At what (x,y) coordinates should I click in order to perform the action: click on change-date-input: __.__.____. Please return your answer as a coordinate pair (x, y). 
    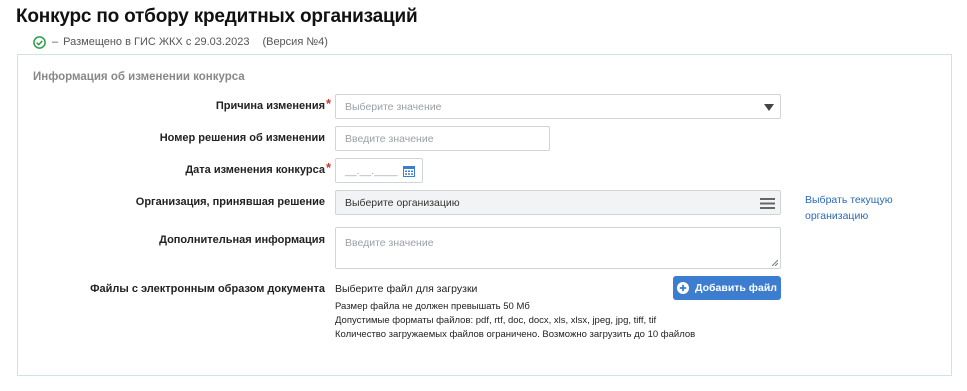
    Looking at the image, I should click on (379, 170).